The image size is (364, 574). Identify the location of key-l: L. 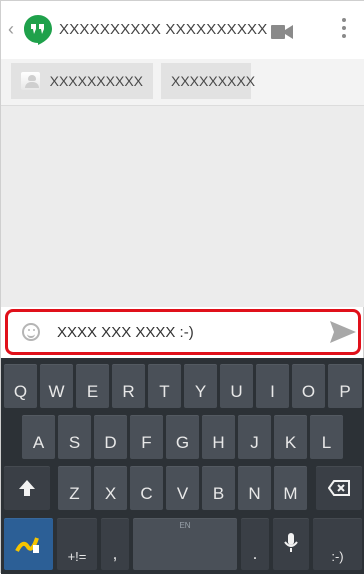
(326, 437).